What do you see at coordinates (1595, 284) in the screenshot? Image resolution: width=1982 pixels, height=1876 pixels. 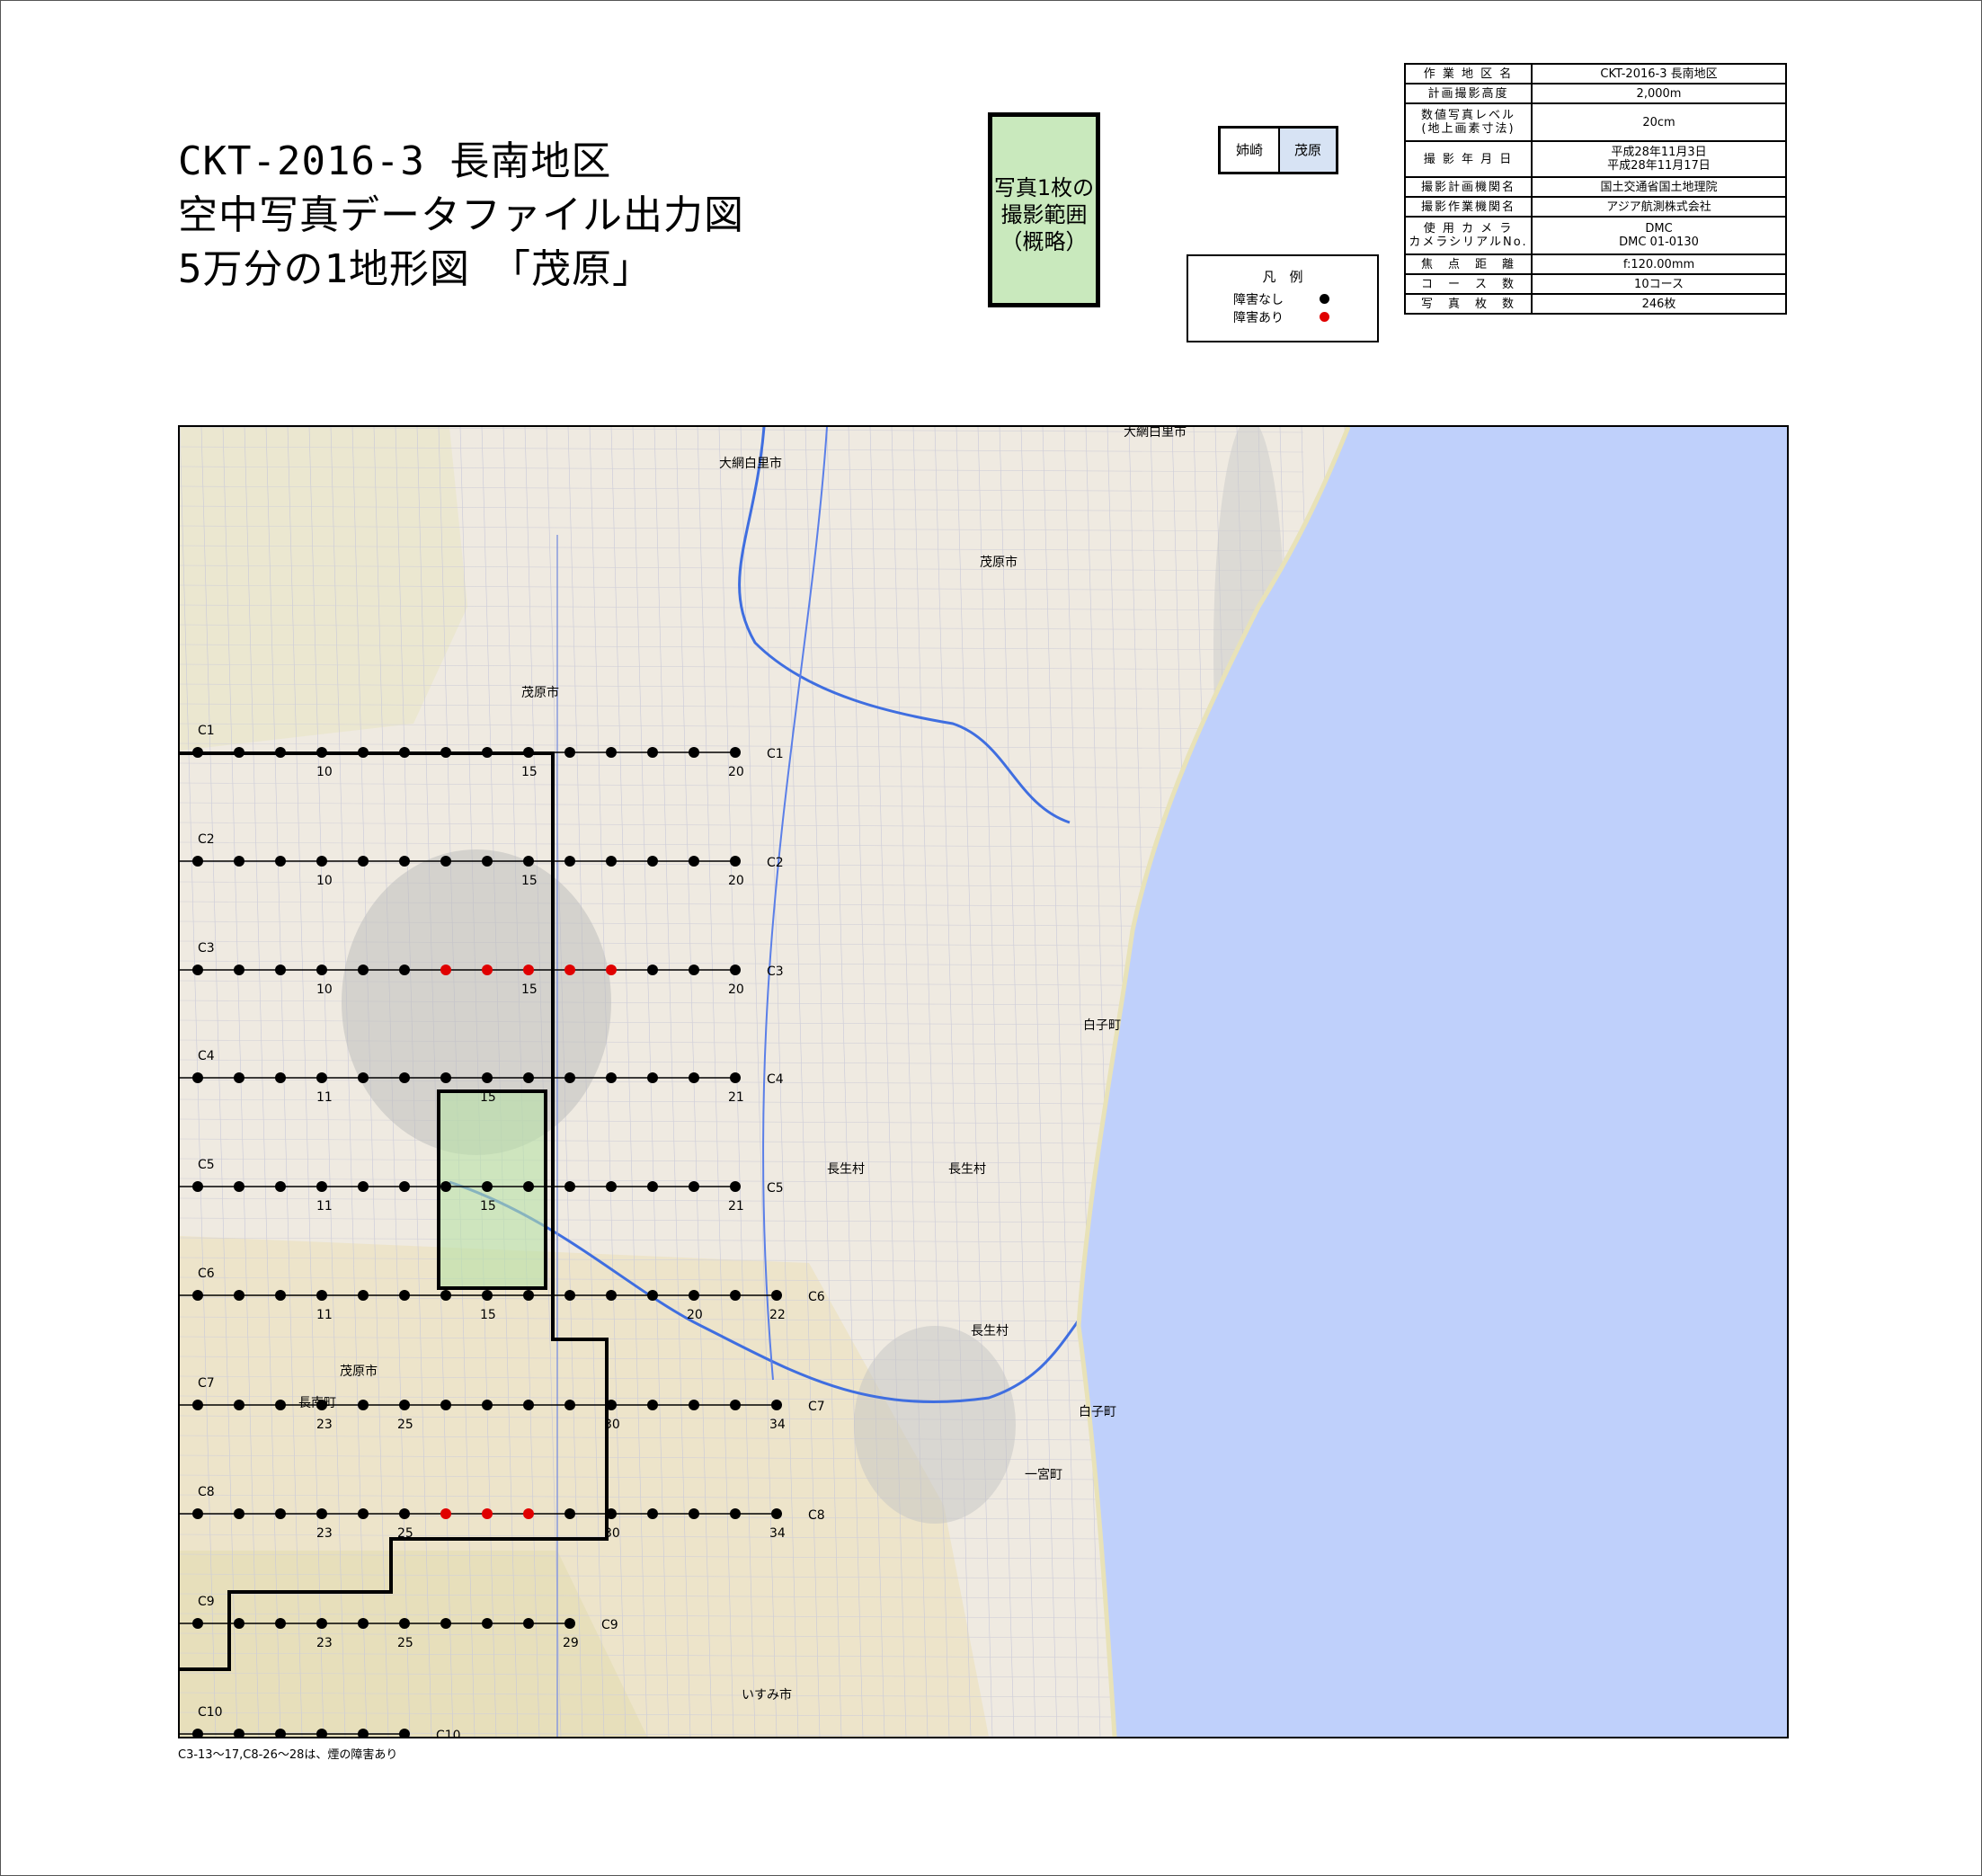 I see `info-row: コ ー ス 数 10コース` at bounding box center [1595, 284].